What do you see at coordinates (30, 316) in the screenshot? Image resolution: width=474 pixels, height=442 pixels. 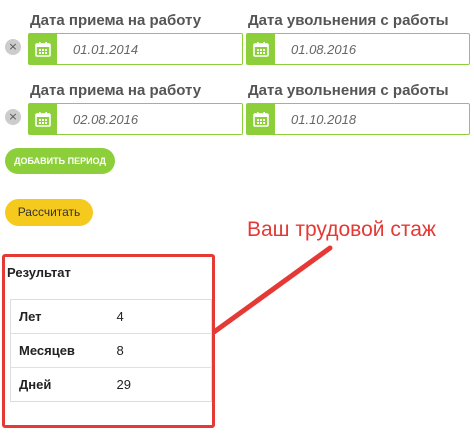 I see `years-label: Лет` at bounding box center [30, 316].